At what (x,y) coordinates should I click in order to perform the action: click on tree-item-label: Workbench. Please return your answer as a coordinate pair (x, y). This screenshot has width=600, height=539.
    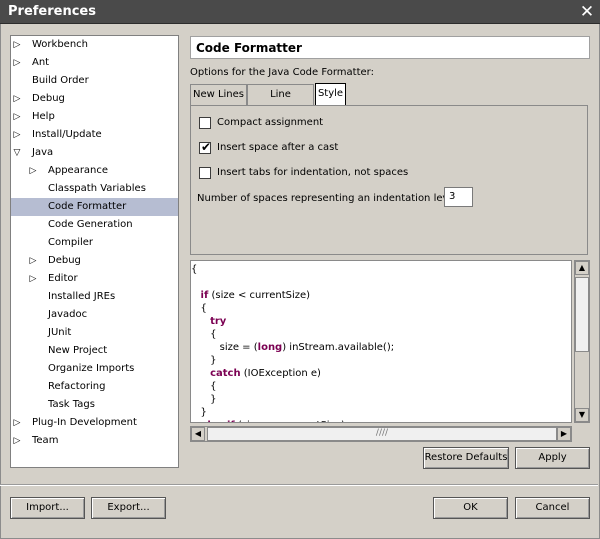
    Looking at the image, I should click on (60, 44).